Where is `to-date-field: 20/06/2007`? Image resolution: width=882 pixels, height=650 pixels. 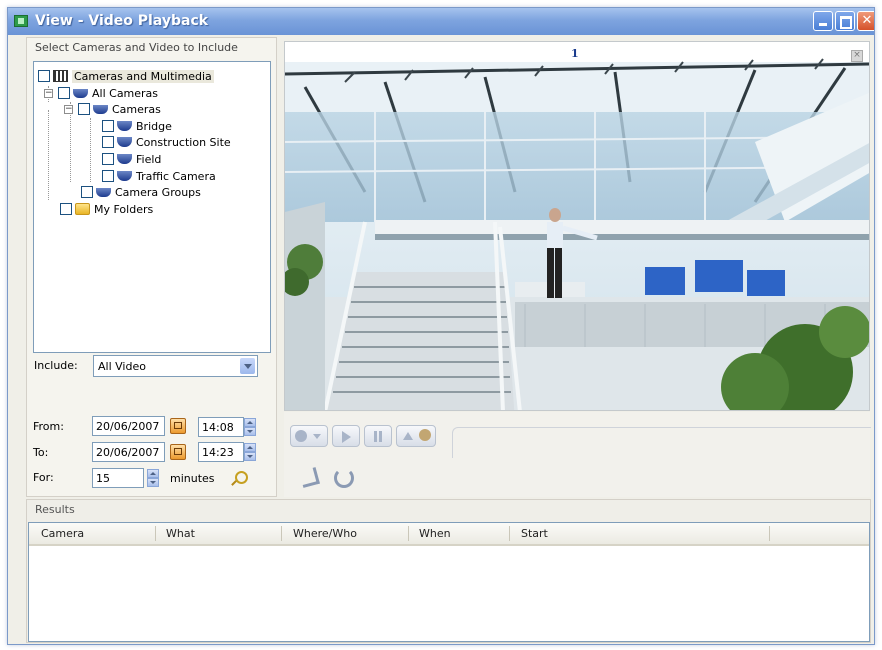 to-date-field: 20/06/2007 is located at coordinates (128, 452).